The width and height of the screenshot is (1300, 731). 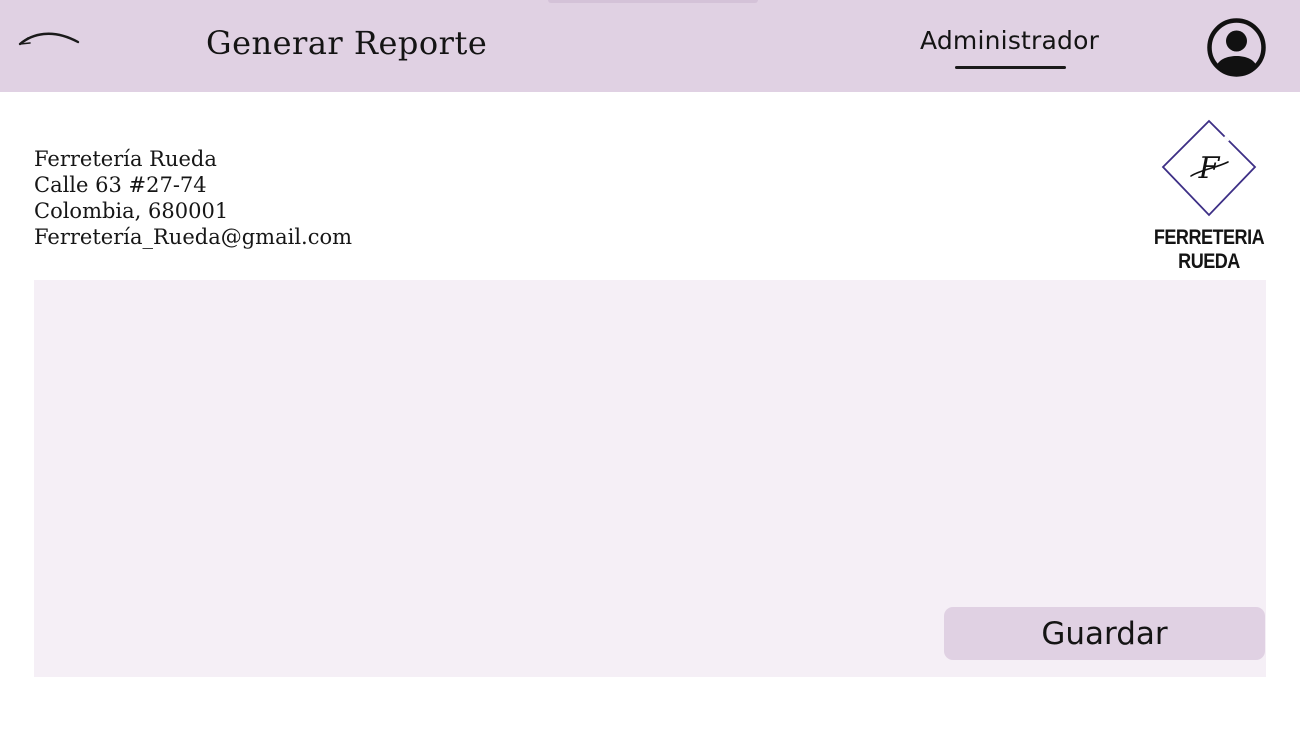 I want to click on role-active-underline, so click(x=1010, y=67).